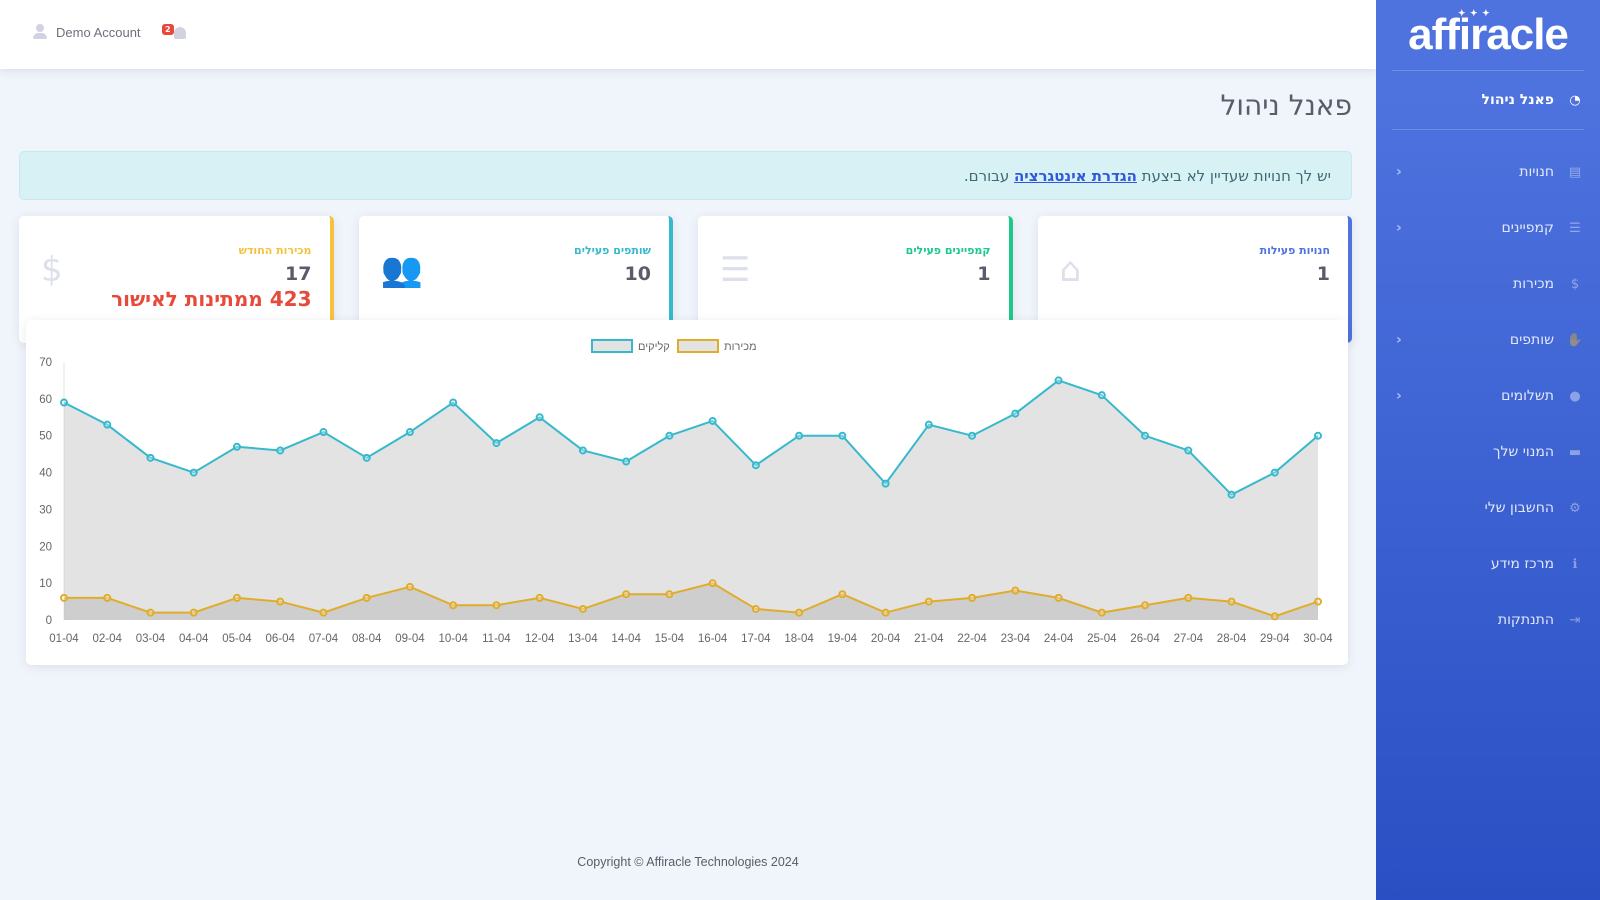 The height and width of the screenshot is (900, 1600). Describe the element at coordinates (1474, 13) in the screenshot. I see `logo-stars-icon: ✦ ✦ ✦` at that location.